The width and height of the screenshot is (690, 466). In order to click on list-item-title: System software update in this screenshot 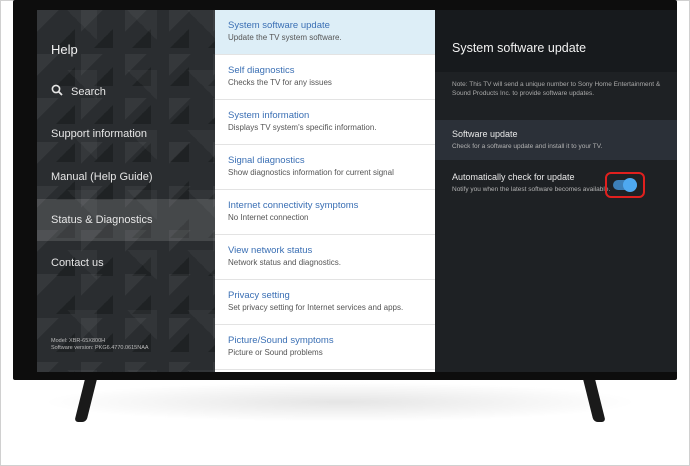, I will do `click(279, 25)`.